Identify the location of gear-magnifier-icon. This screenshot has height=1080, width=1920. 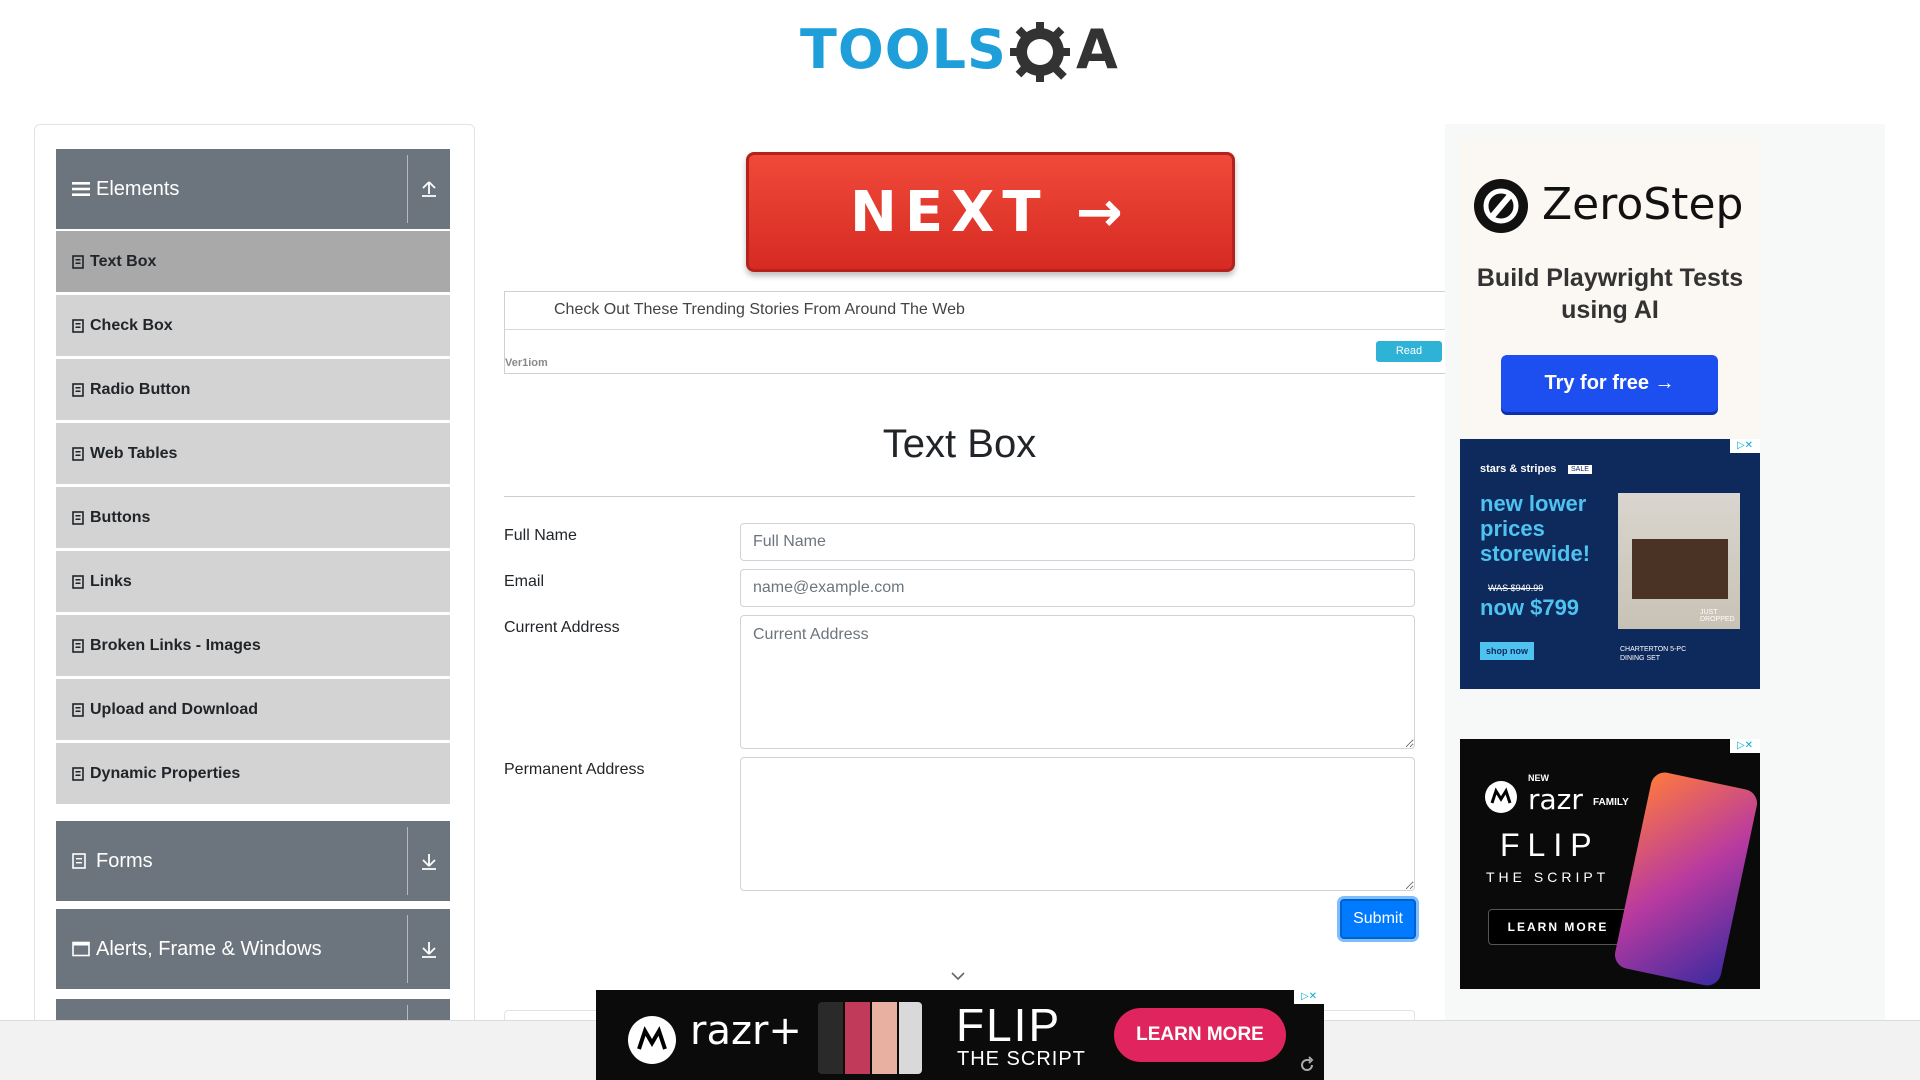
(1040, 52).